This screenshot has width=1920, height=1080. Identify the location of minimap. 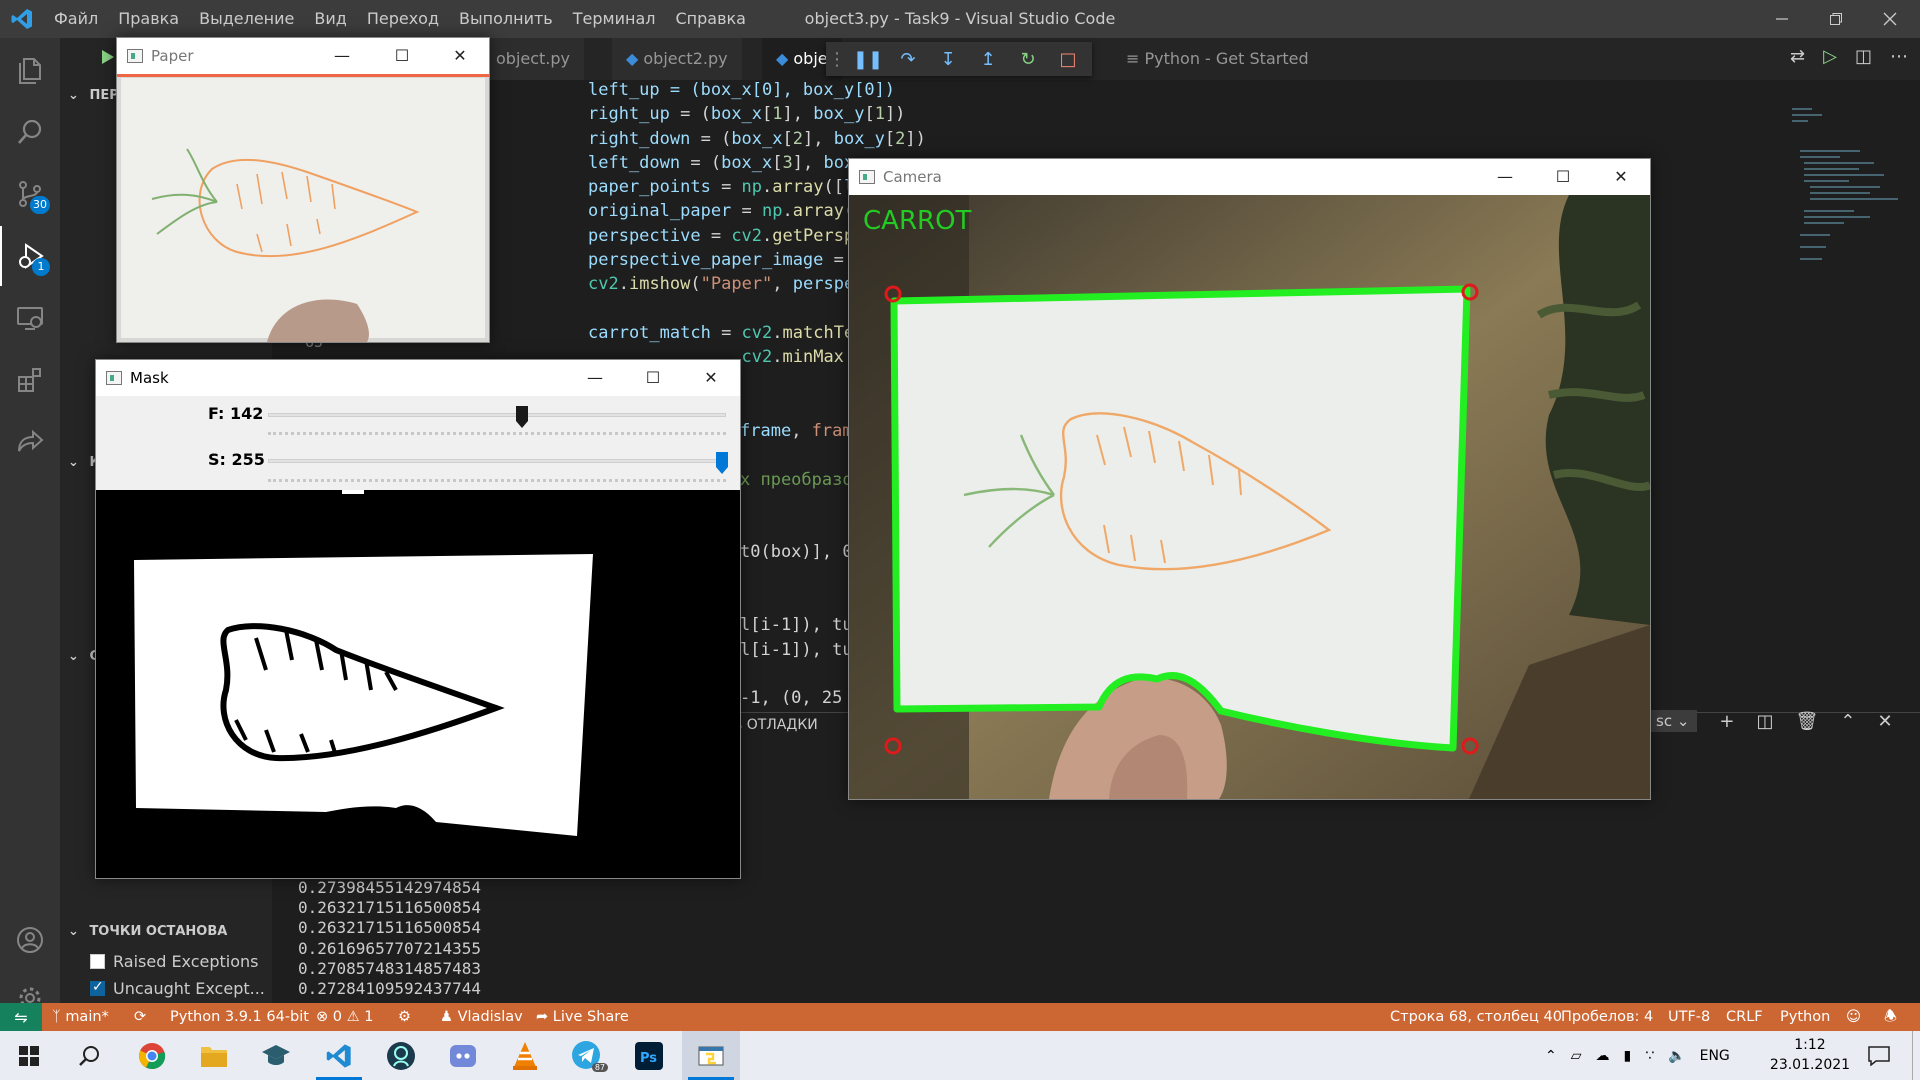
(1840, 200).